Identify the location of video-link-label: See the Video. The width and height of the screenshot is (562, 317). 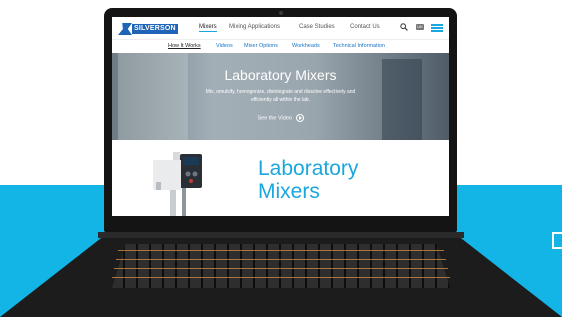
(274, 118).